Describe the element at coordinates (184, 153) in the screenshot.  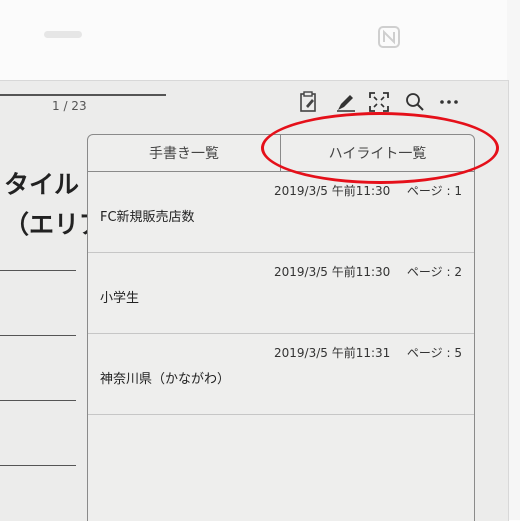
I see `tab-handwriting-list: 手書き一覧` at that location.